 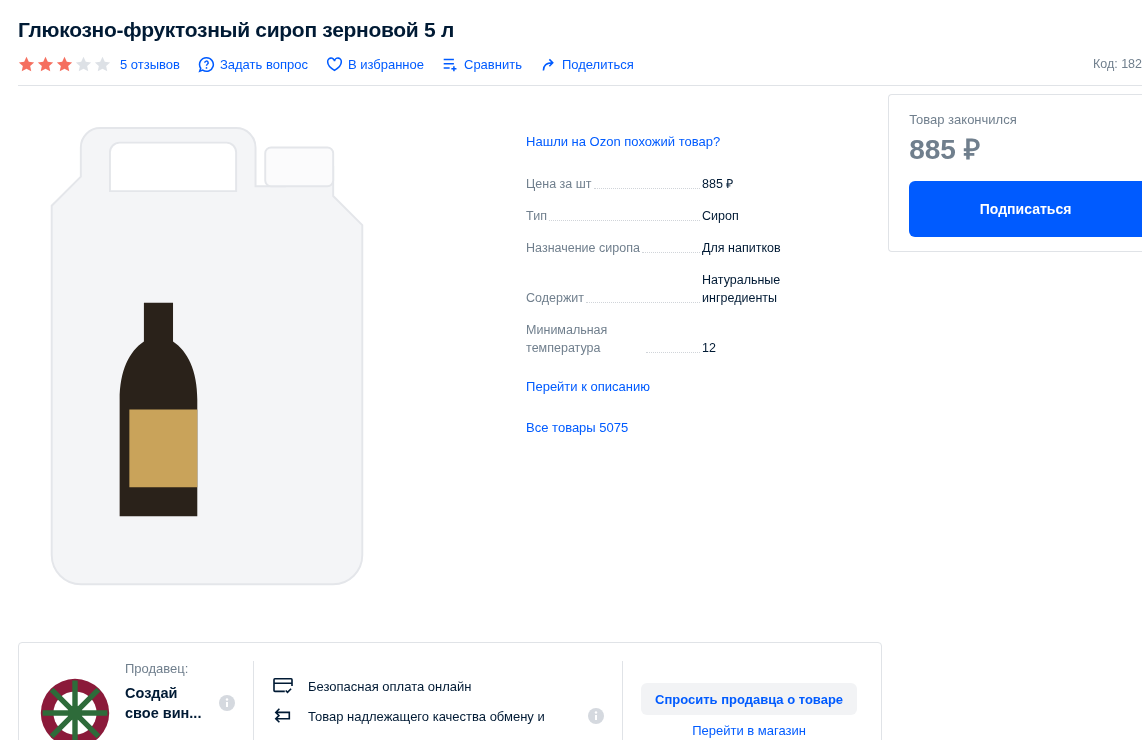 What do you see at coordinates (697, 141) in the screenshot?
I see `similar-product-link: Нашли на Ozon похожий товар?` at bounding box center [697, 141].